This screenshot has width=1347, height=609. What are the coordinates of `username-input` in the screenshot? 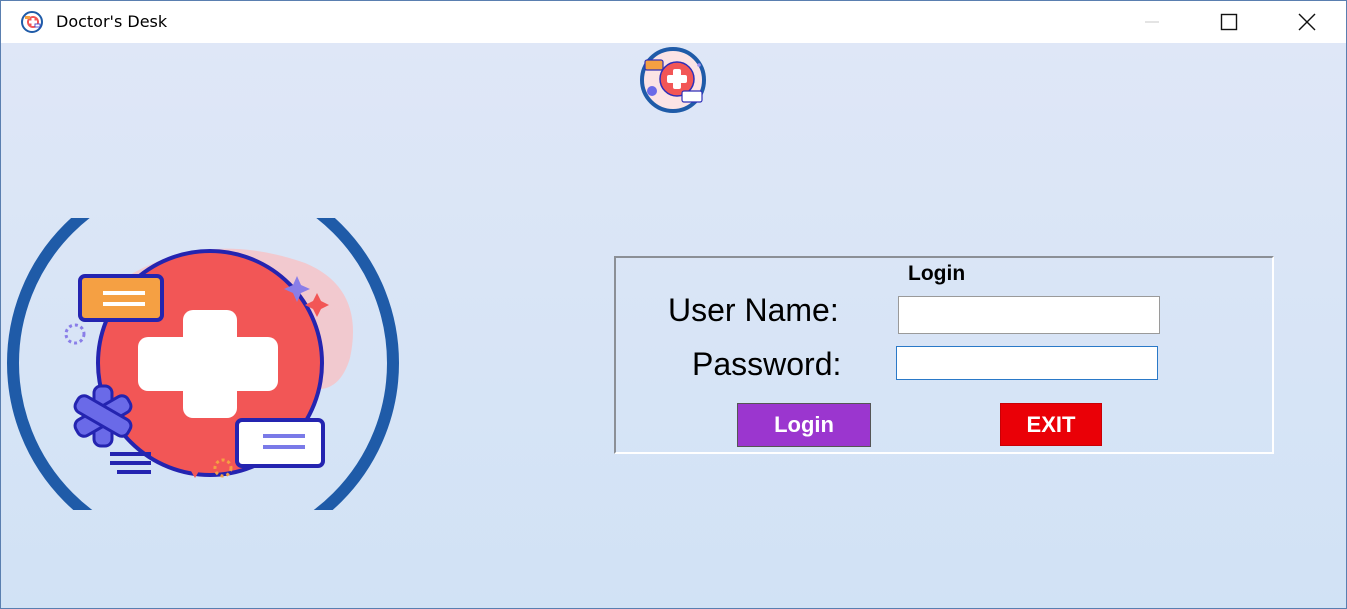 It's located at (1029, 315).